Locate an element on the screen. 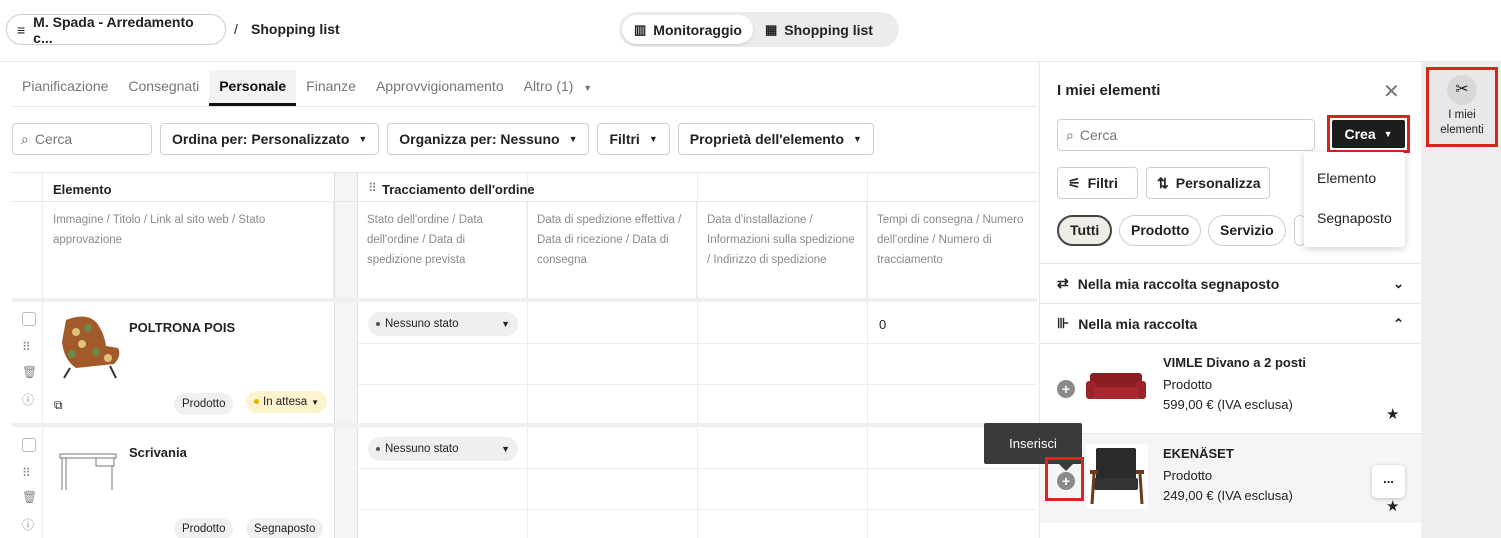 The image size is (1501, 538). table-search-input: ⌕ Cerca is located at coordinates (82, 139).